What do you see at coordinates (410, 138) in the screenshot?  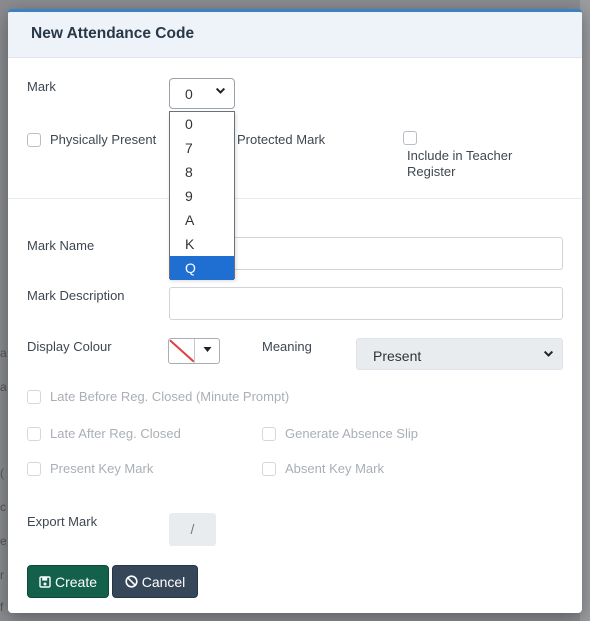 I see `include-in-teacher-register-checkbox` at bounding box center [410, 138].